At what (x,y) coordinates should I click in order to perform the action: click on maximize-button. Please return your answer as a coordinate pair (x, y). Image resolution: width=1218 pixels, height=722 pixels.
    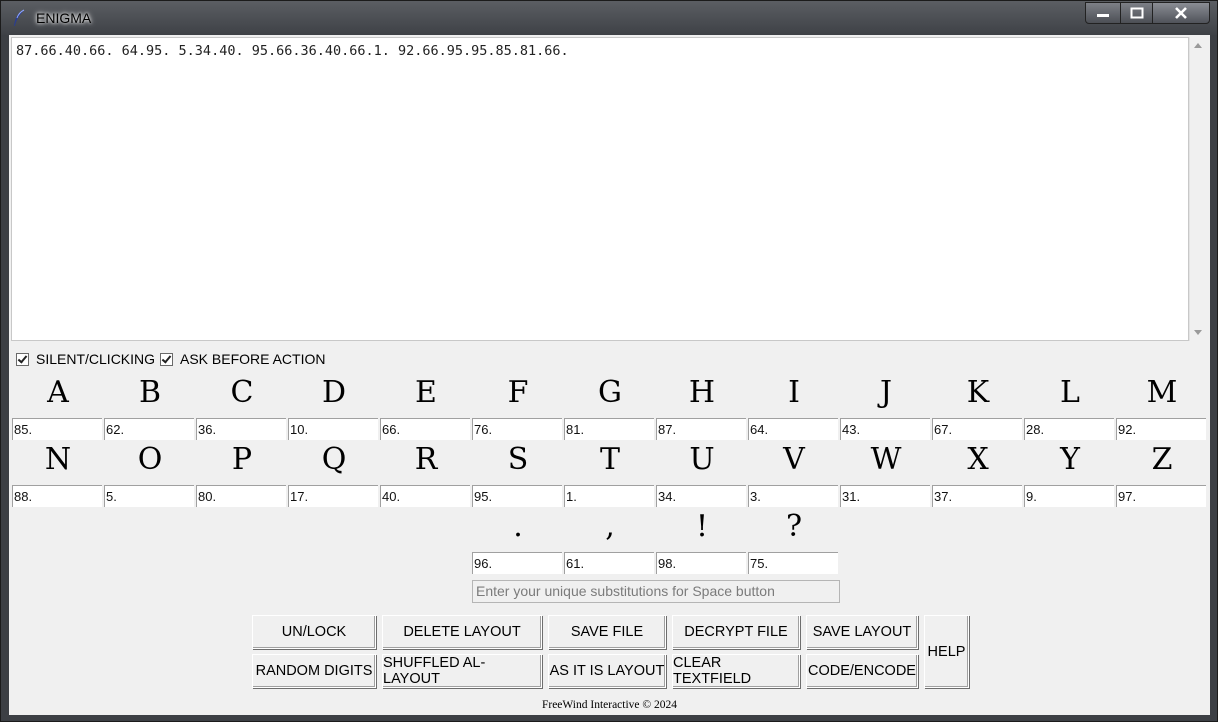
    Looking at the image, I should click on (1136, 13).